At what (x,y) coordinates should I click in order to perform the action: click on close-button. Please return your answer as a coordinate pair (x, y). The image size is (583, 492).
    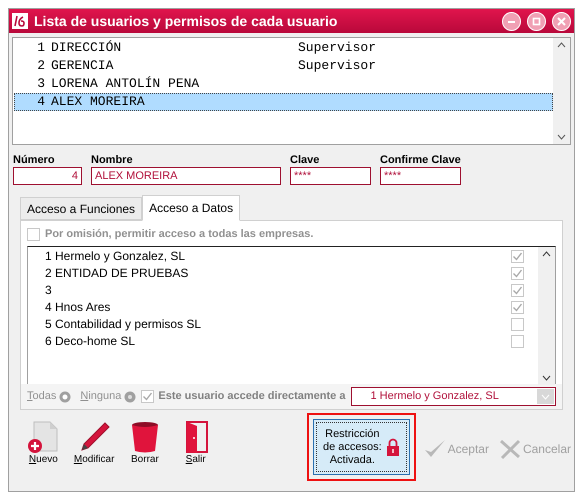
    Looking at the image, I should click on (561, 21).